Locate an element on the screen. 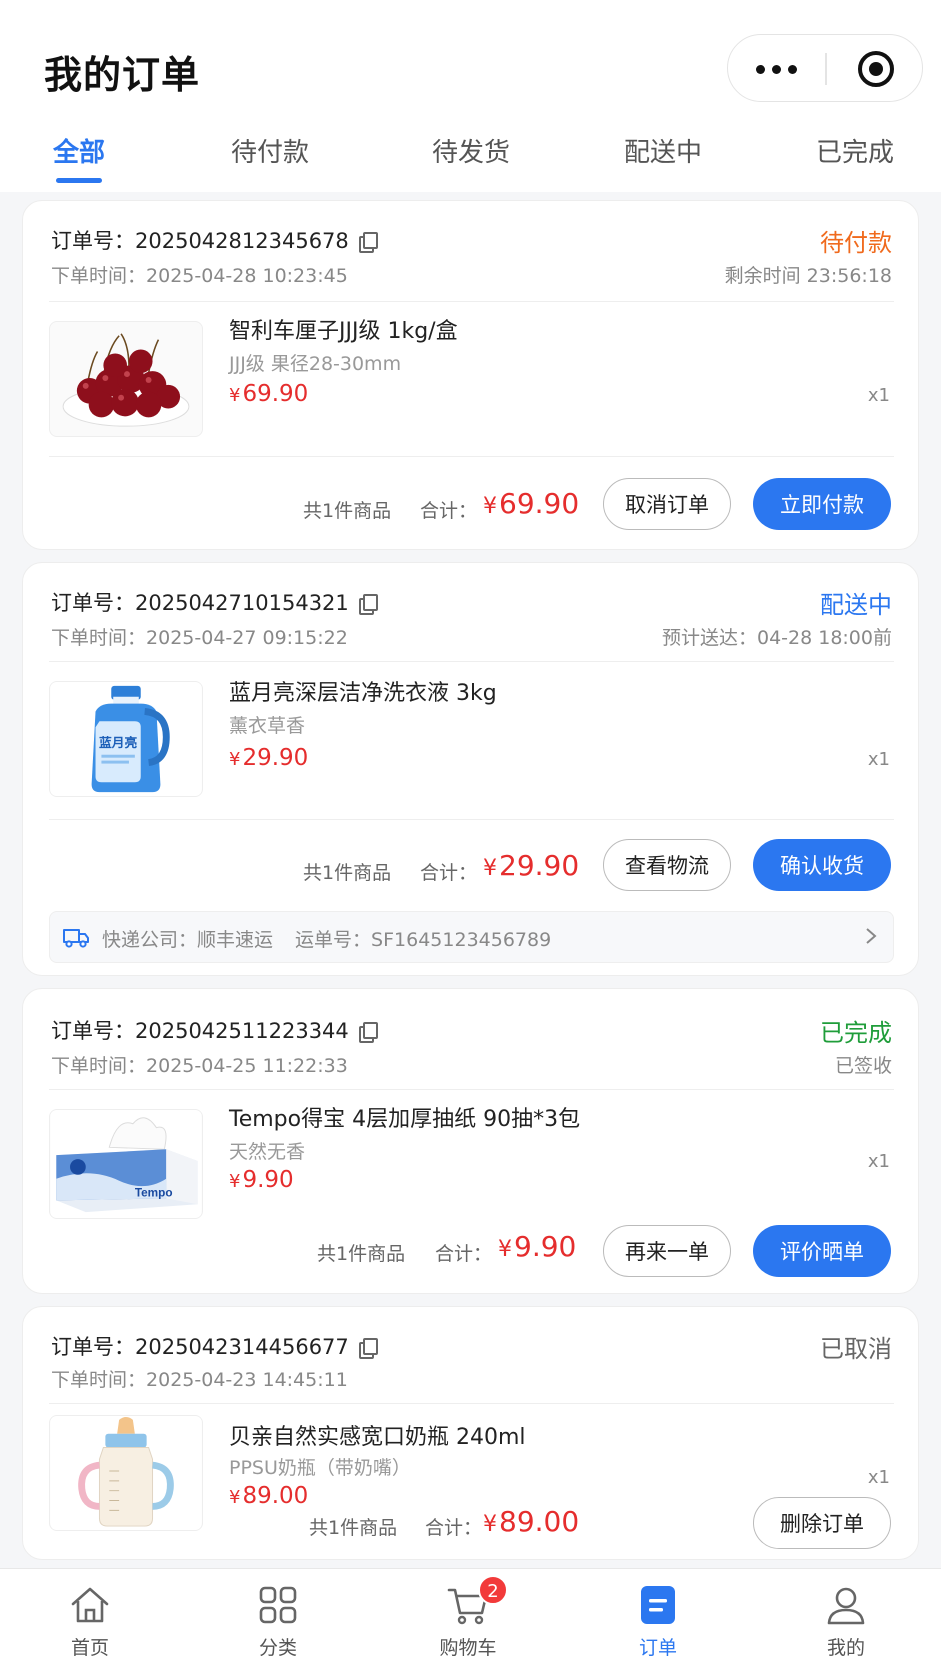  order-time: 下单时间：2025-04-27 09:15:22 is located at coordinates (199, 636).